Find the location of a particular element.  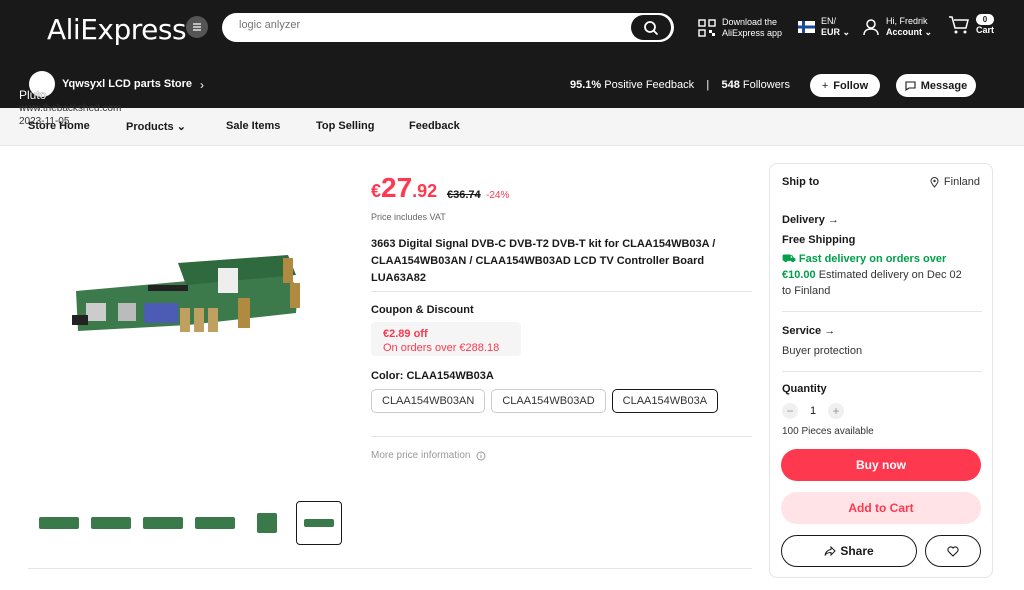

quantity-value: 1 is located at coordinates (813, 411).